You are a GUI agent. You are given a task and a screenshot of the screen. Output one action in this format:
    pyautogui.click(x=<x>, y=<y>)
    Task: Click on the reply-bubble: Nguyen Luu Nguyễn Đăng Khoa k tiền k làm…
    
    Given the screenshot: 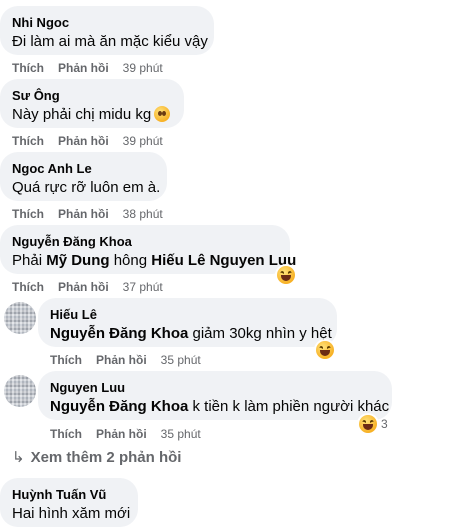 What is the action you would take?
    pyautogui.click(x=215, y=395)
    